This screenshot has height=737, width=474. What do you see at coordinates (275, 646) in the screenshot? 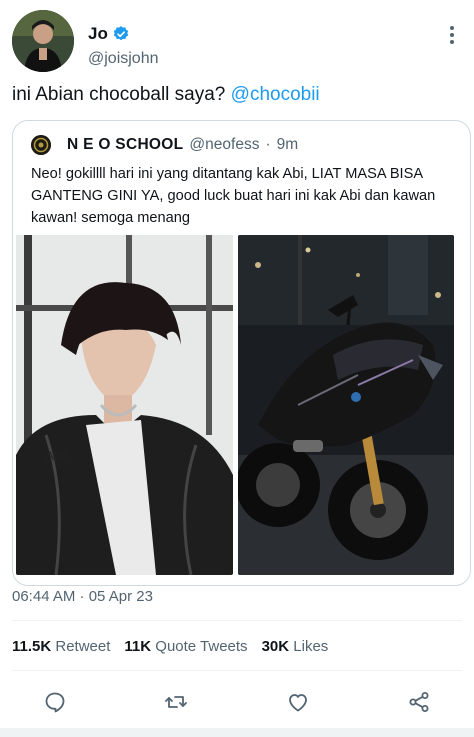
I see `likes-count: 30K` at bounding box center [275, 646].